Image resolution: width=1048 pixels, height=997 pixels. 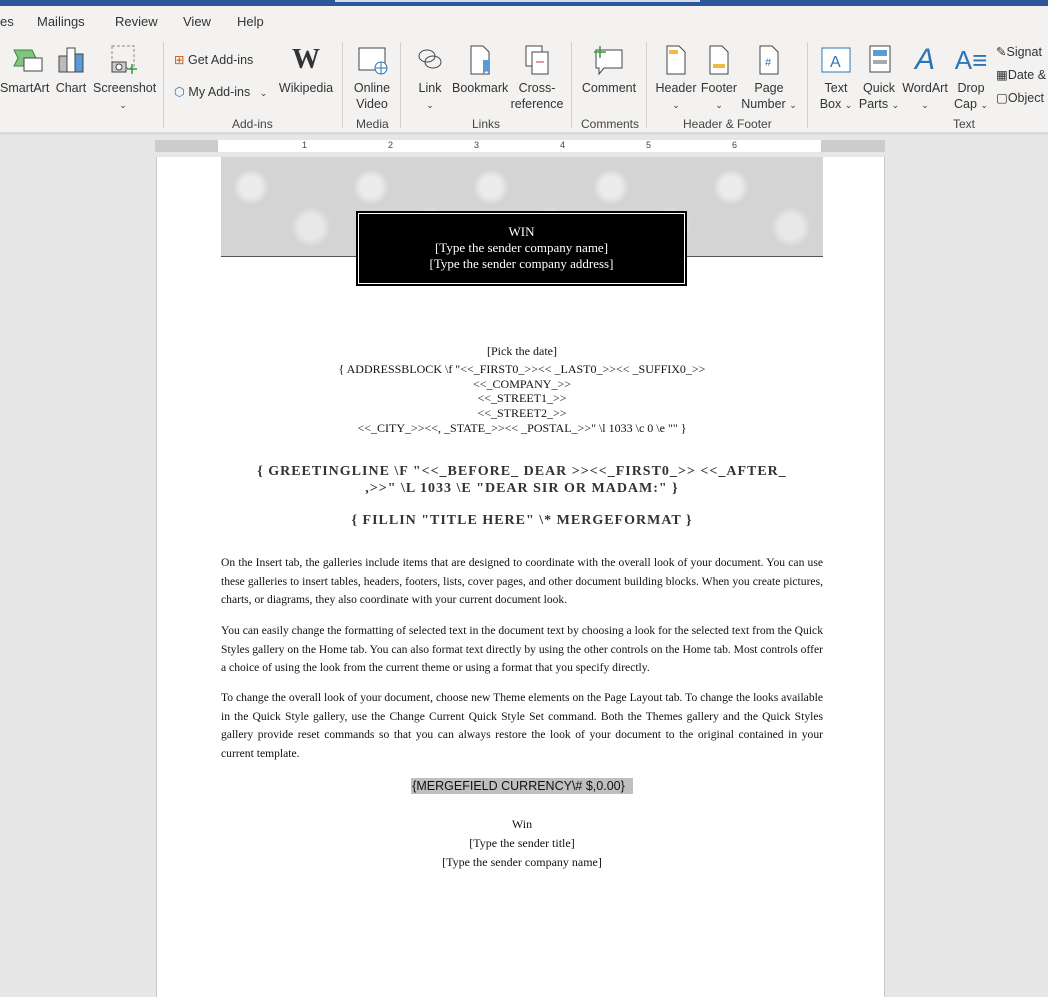 What do you see at coordinates (1002, 98) in the screenshot?
I see `object-icon: ▢` at bounding box center [1002, 98].